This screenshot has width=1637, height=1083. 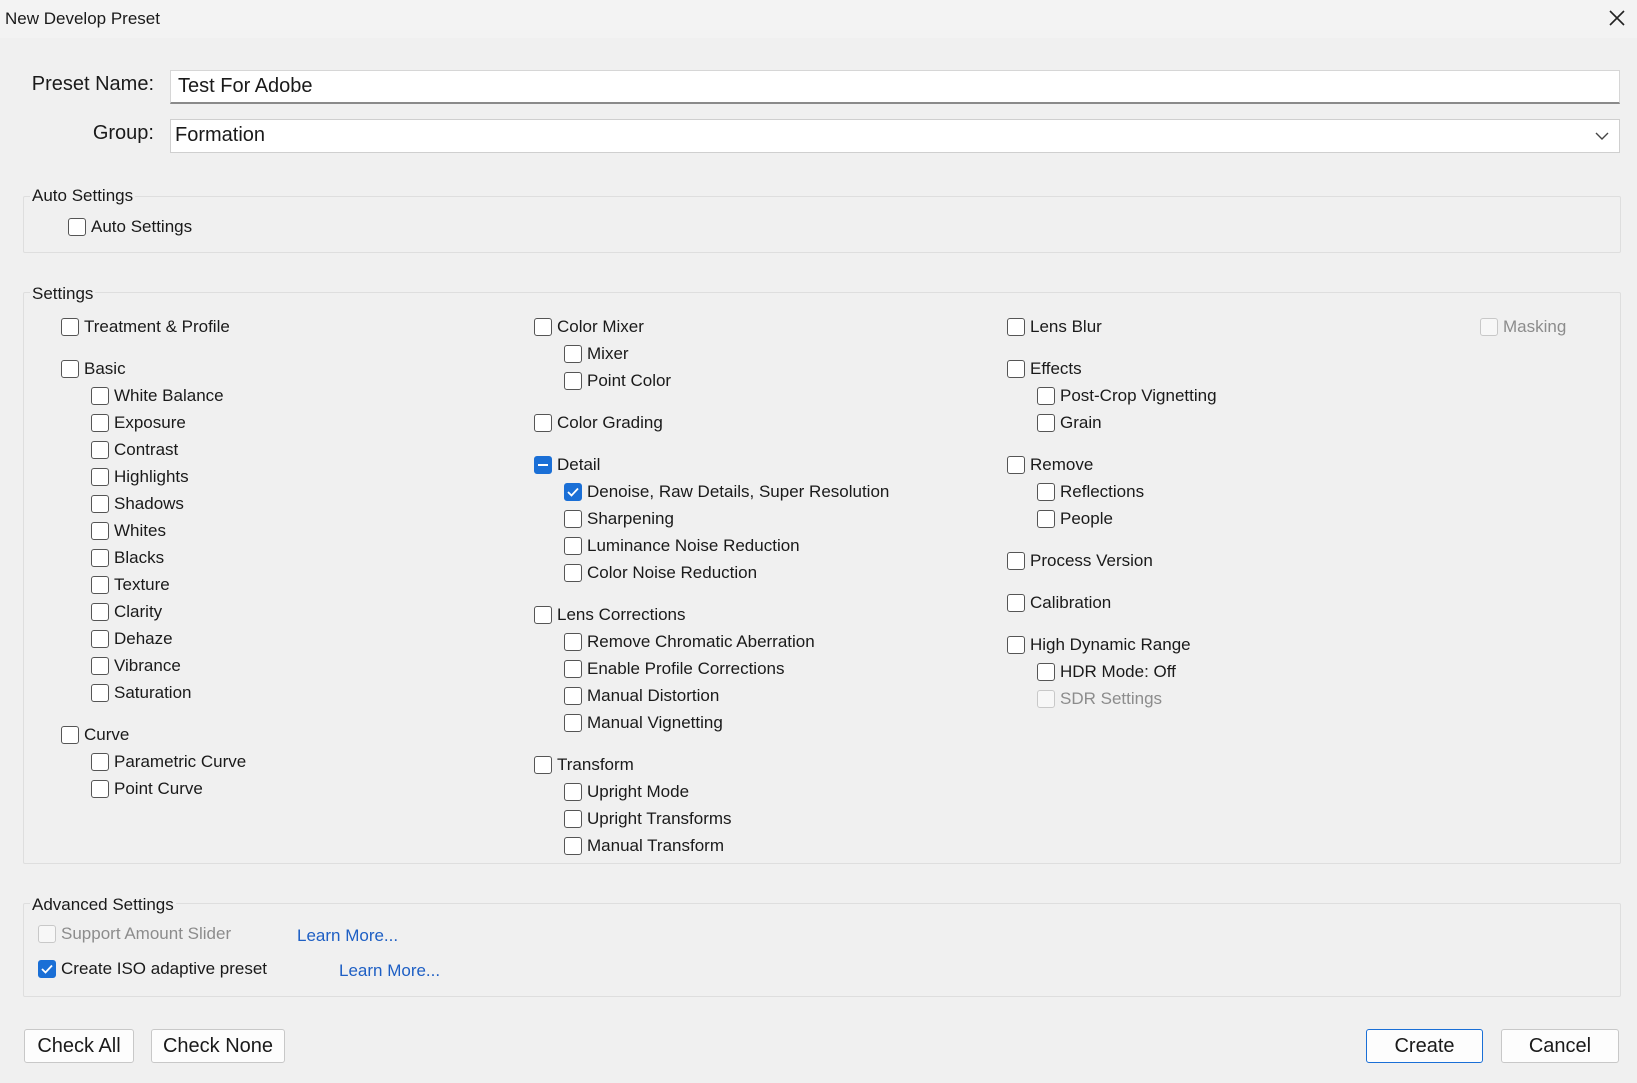 I want to click on indeterminate-icon, so click(x=543, y=465).